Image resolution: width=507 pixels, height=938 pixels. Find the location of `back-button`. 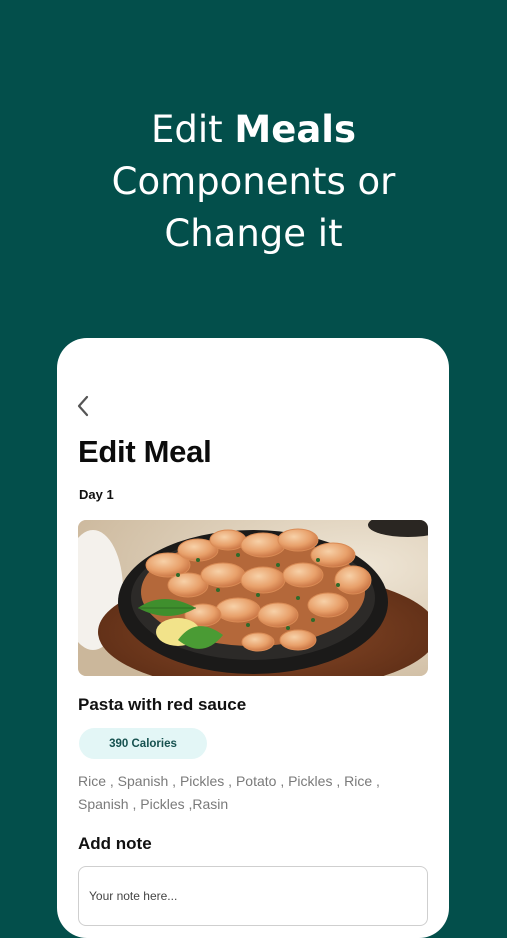

back-button is located at coordinates (84, 406).